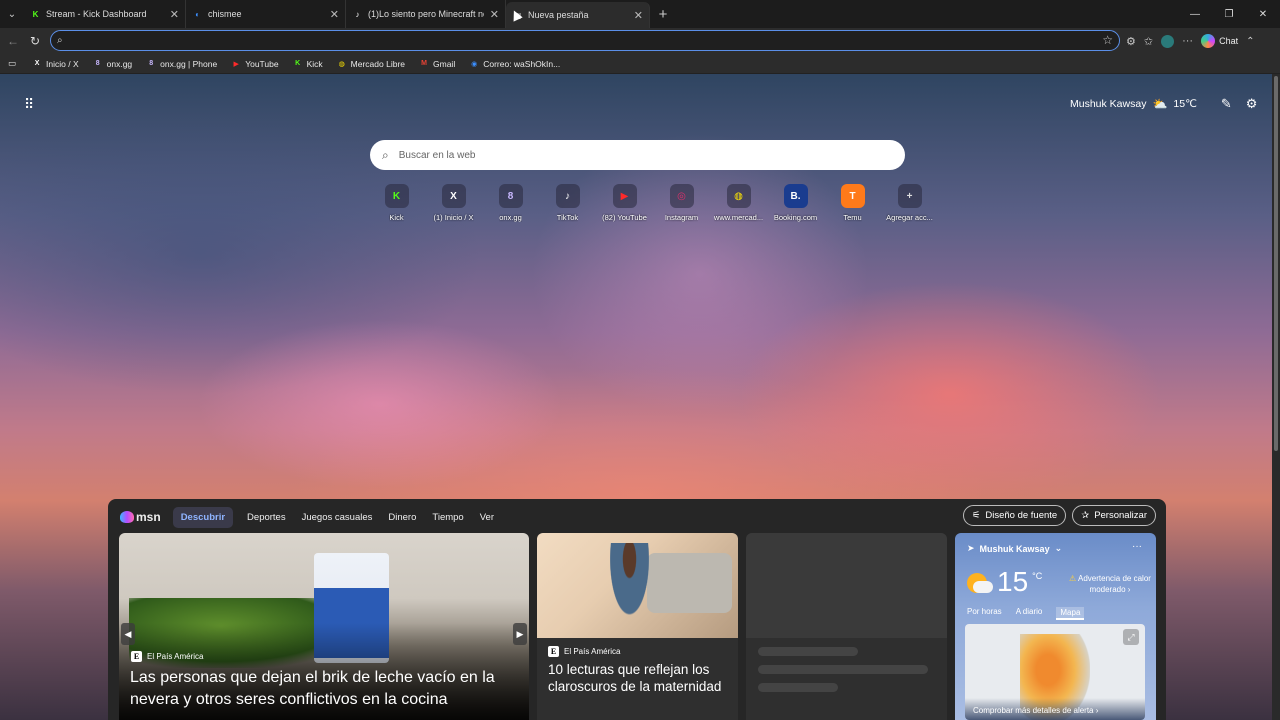 The height and width of the screenshot is (720, 1280). What do you see at coordinates (520, 634) in the screenshot?
I see `carousel-next-button: ▶` at bounding box center [520, 634].